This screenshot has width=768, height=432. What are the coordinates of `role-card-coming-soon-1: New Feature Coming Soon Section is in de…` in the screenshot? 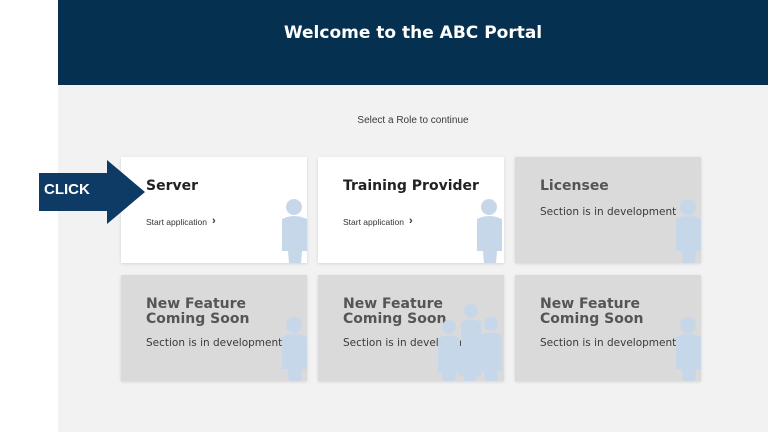 It's located at (214, 328).